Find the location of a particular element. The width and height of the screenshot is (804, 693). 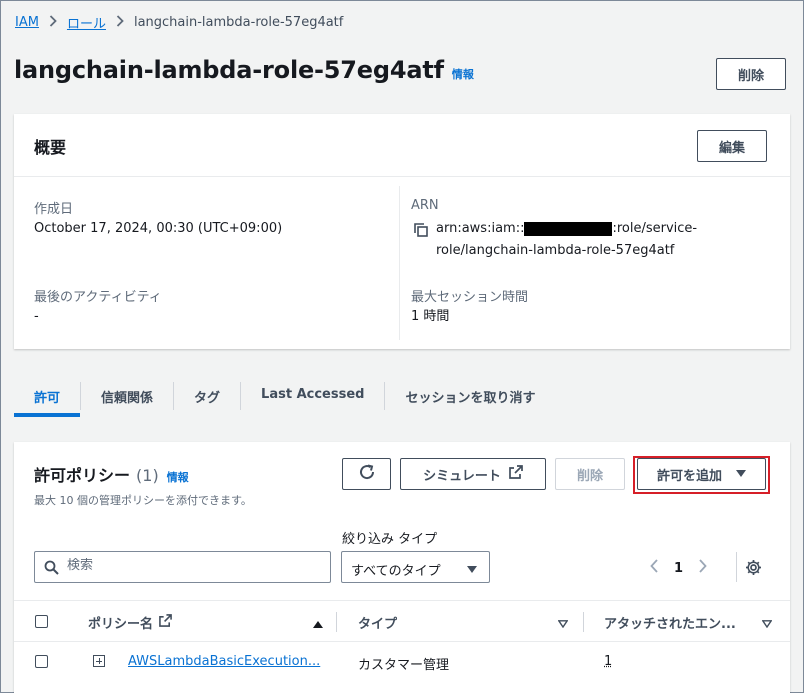

arn-prefix: arn:aws:iam:: is located at coordinates (480, 228).